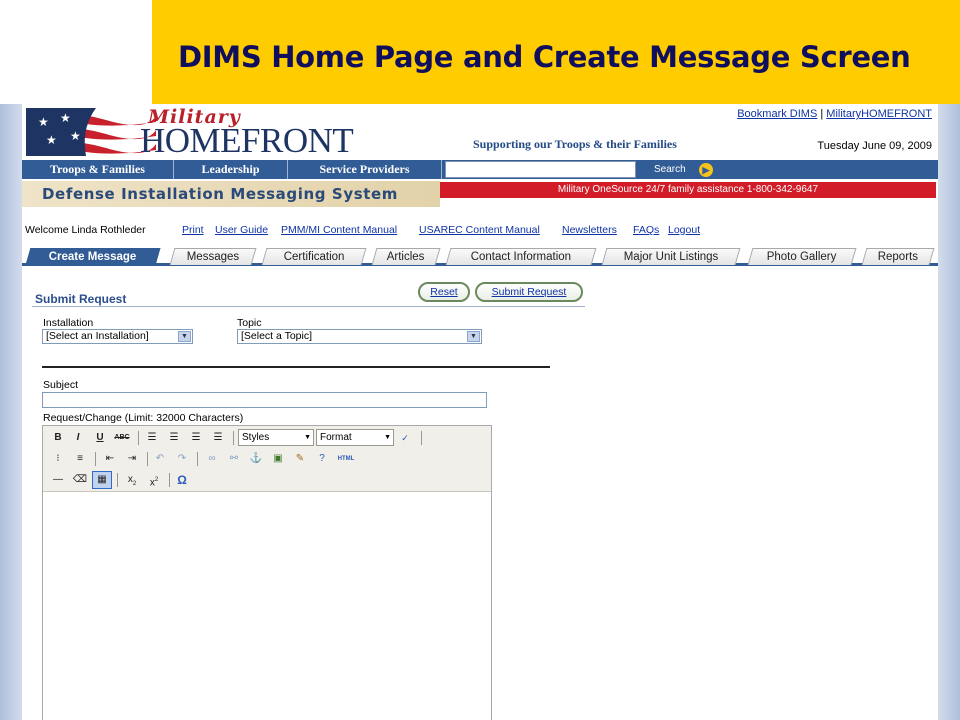 The width and height of the screenshot is (960, 720). What do you see at coordinates (670, 169) in the screenshot?
I see `search-label: Search` at bounding box center [670, 169].